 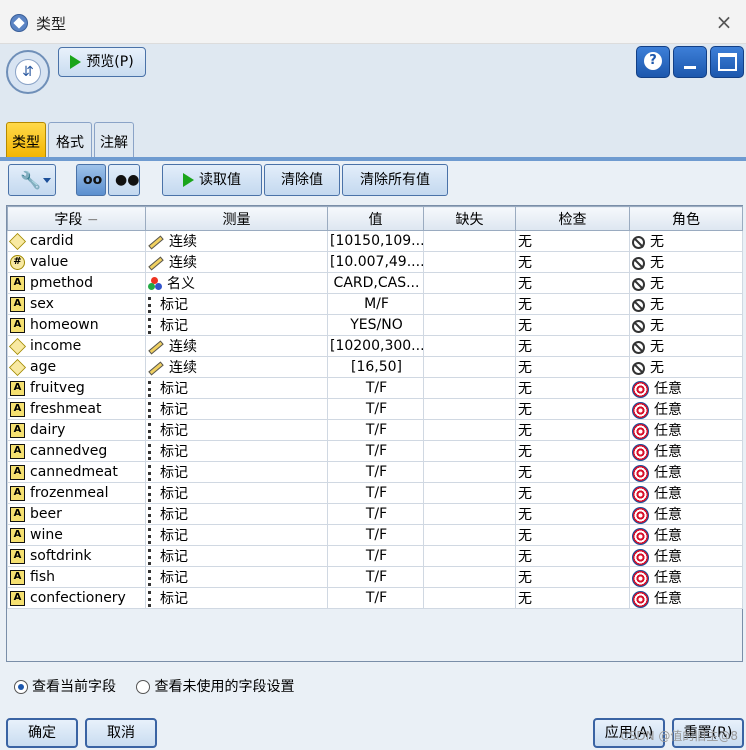 I want to click on field-cell: Aconfectionery, so click(x=76, y=598).